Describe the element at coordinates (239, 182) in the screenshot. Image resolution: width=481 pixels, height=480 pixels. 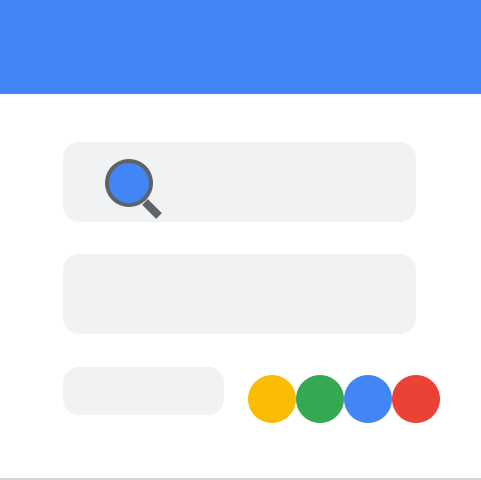
I see `search-field` at that location.